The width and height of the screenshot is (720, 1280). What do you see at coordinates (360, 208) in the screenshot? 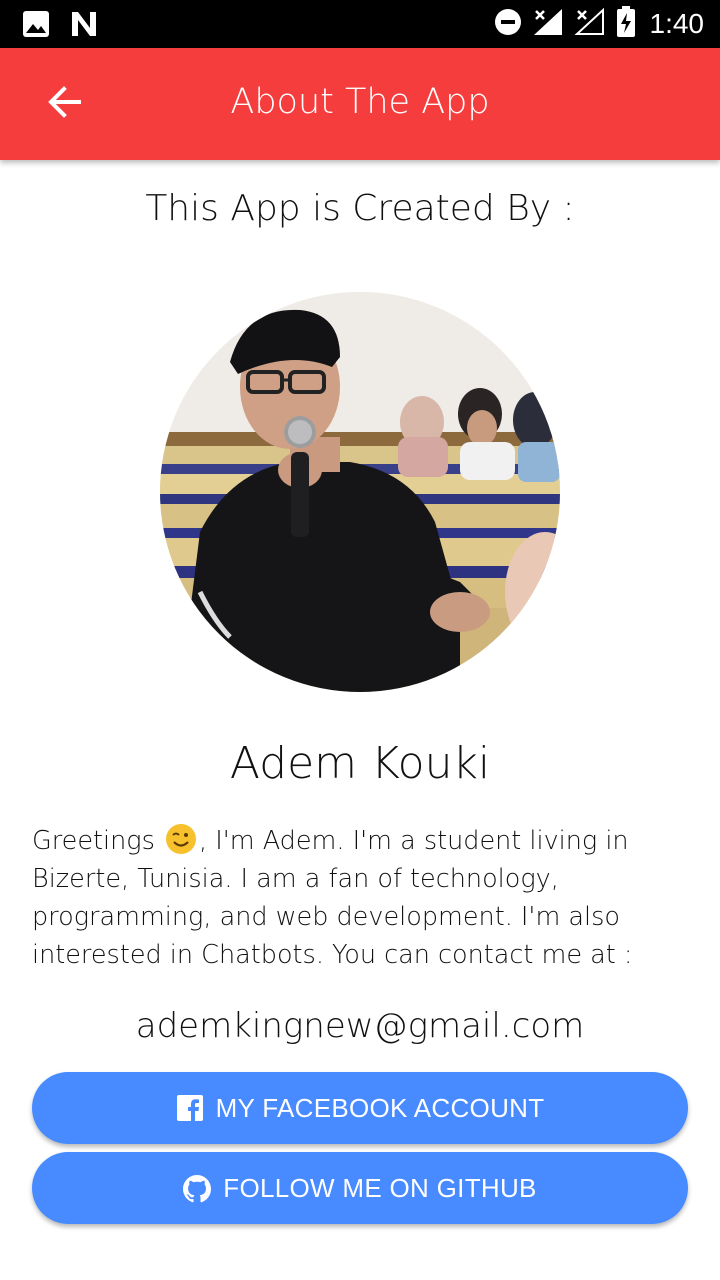
I see `created-by-heading: This App is Created By :` at bounding box center [360, 208].